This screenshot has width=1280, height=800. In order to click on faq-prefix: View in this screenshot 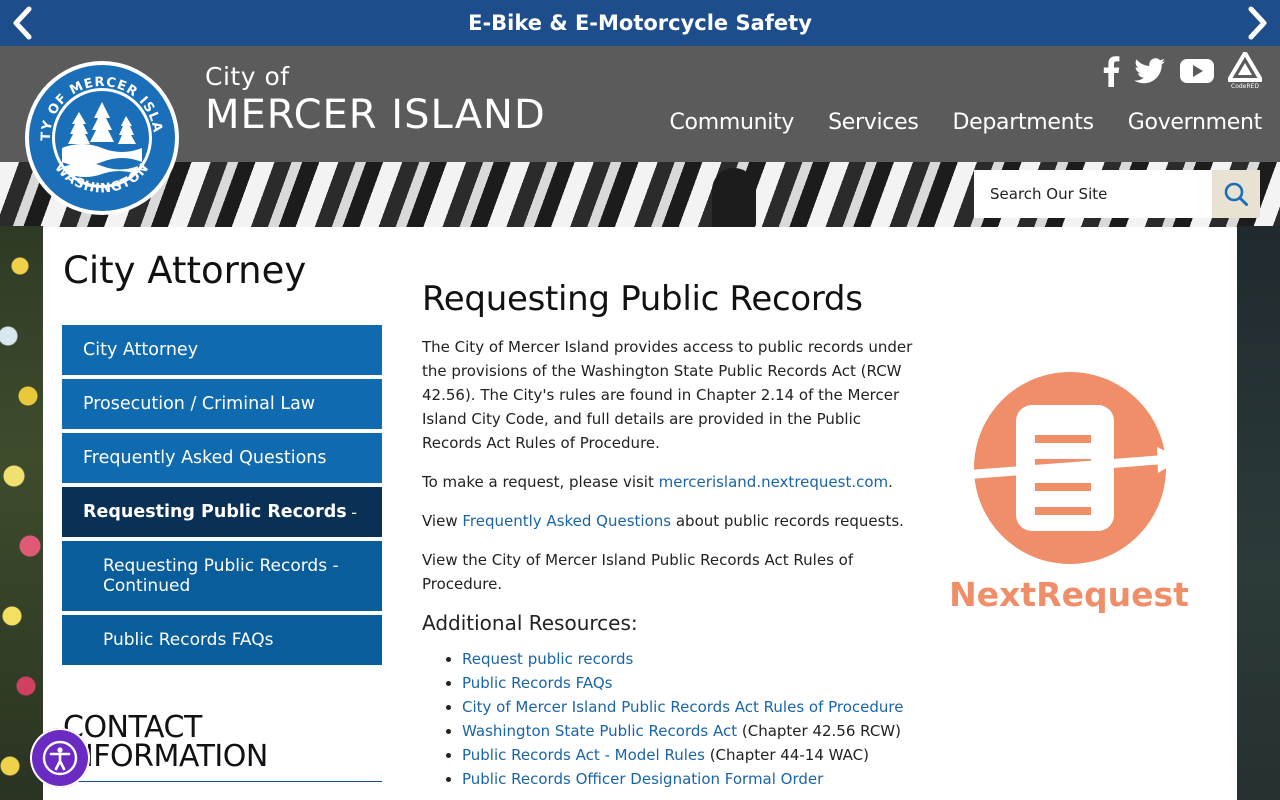, I will do `click(442, 521)`.